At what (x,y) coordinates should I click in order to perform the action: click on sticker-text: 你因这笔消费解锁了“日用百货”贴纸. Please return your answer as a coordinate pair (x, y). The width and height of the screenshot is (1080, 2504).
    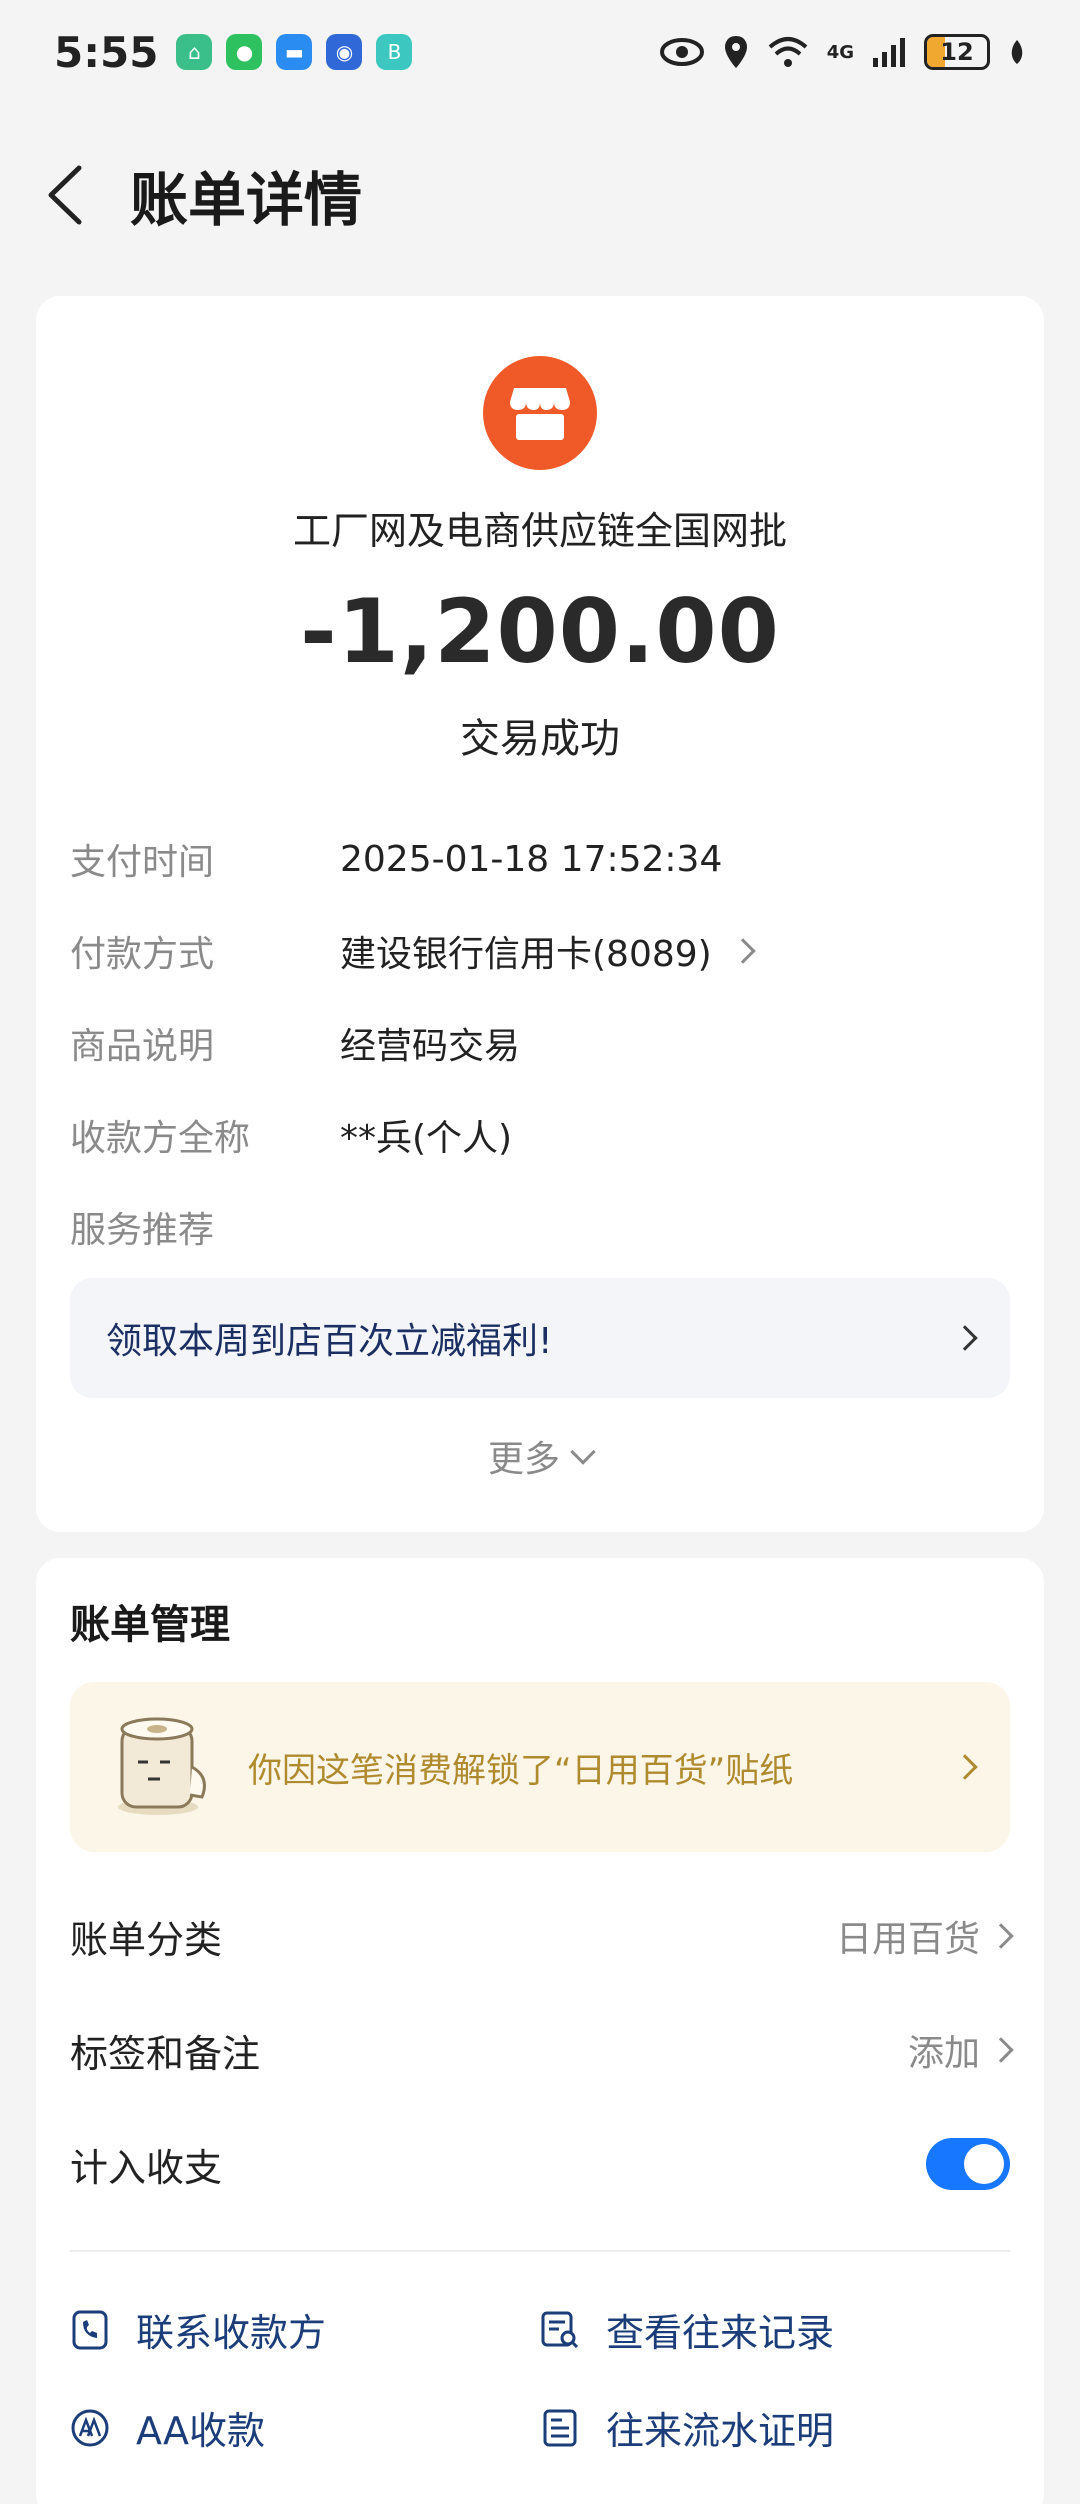
    Looking at the image, I should click on (521, 1770).